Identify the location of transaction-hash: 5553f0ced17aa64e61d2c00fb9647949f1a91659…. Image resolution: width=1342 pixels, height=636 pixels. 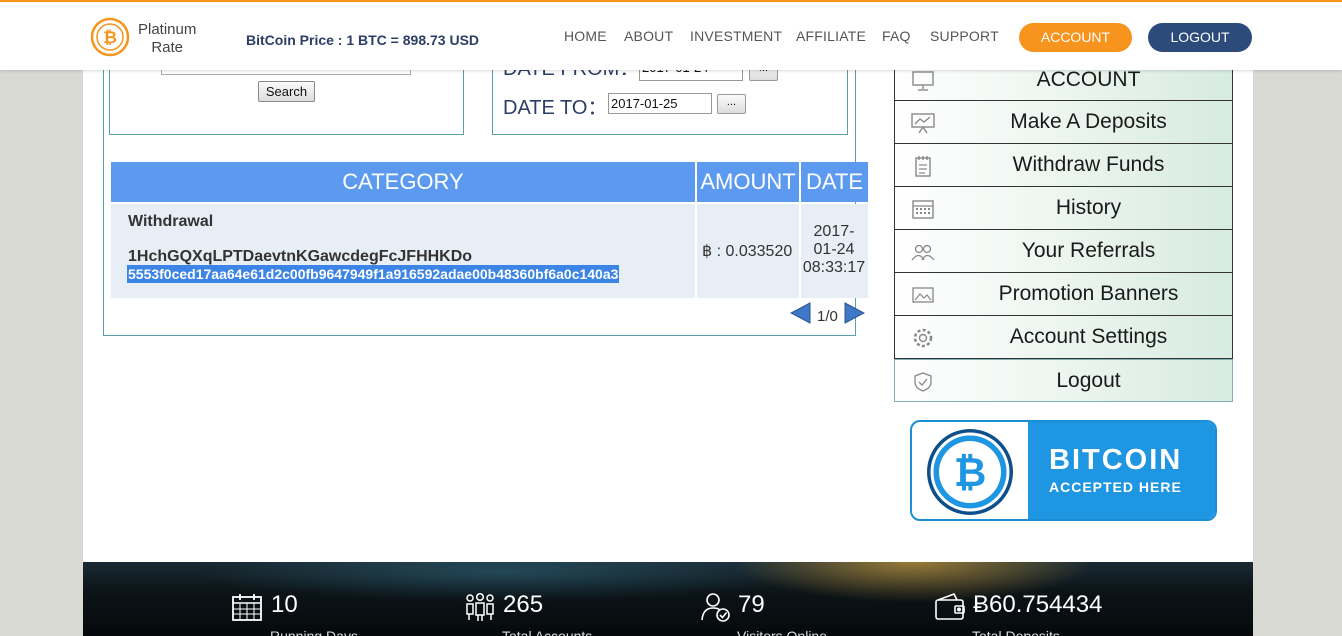
(373, 274).